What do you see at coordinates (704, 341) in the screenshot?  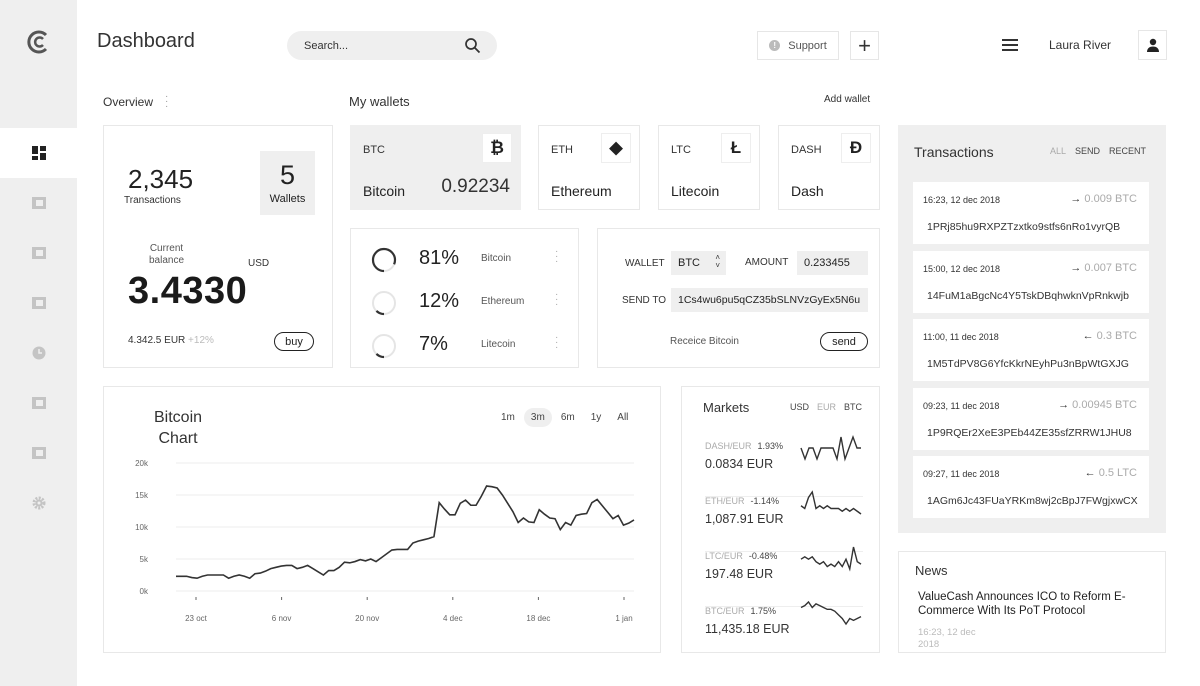 I see `receive-link: Receice Bitcoin` at bounding box center [704, 341].